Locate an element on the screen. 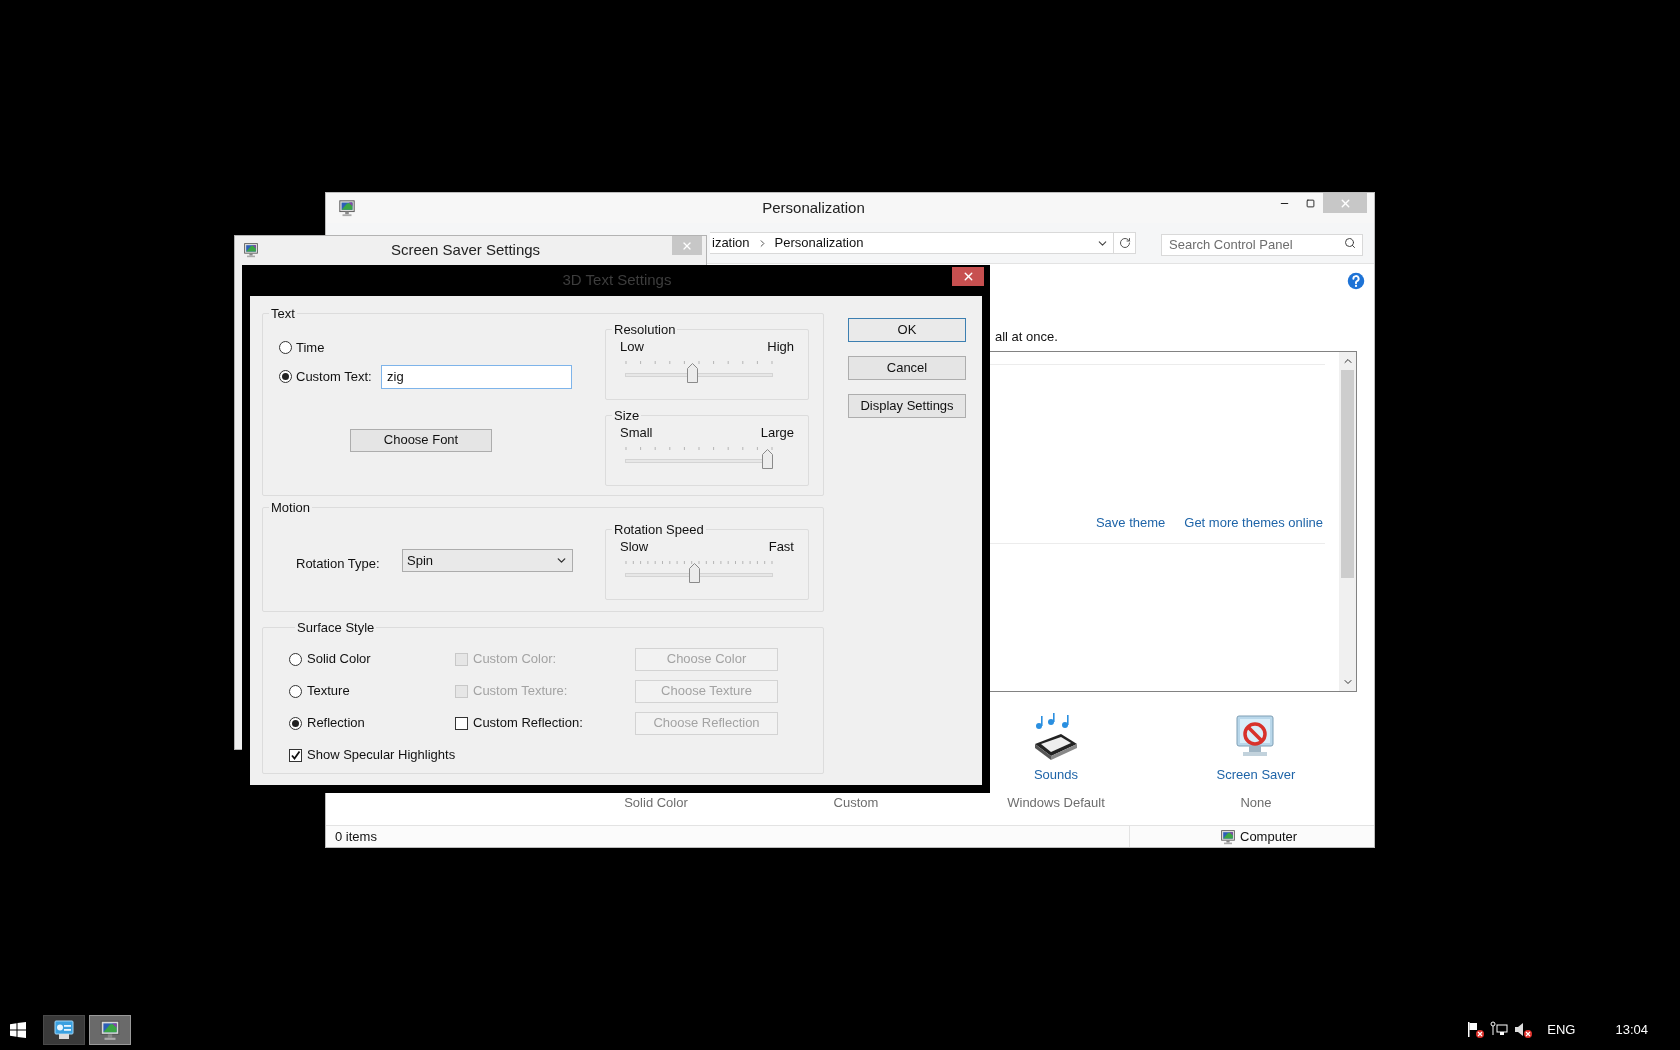 This screenshot has height=1050, width=1680. breadcrumb-item: ization is located at coordinates (731, 243).